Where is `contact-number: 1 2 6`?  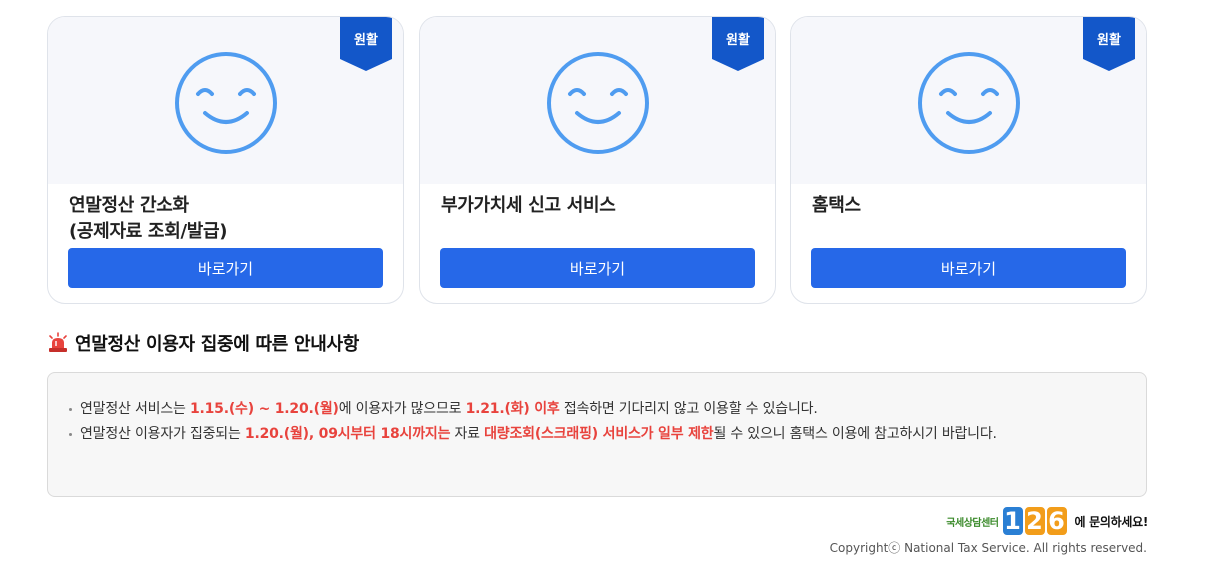 contact-number: 1 2 6 is located at coordinates (1035, 521).